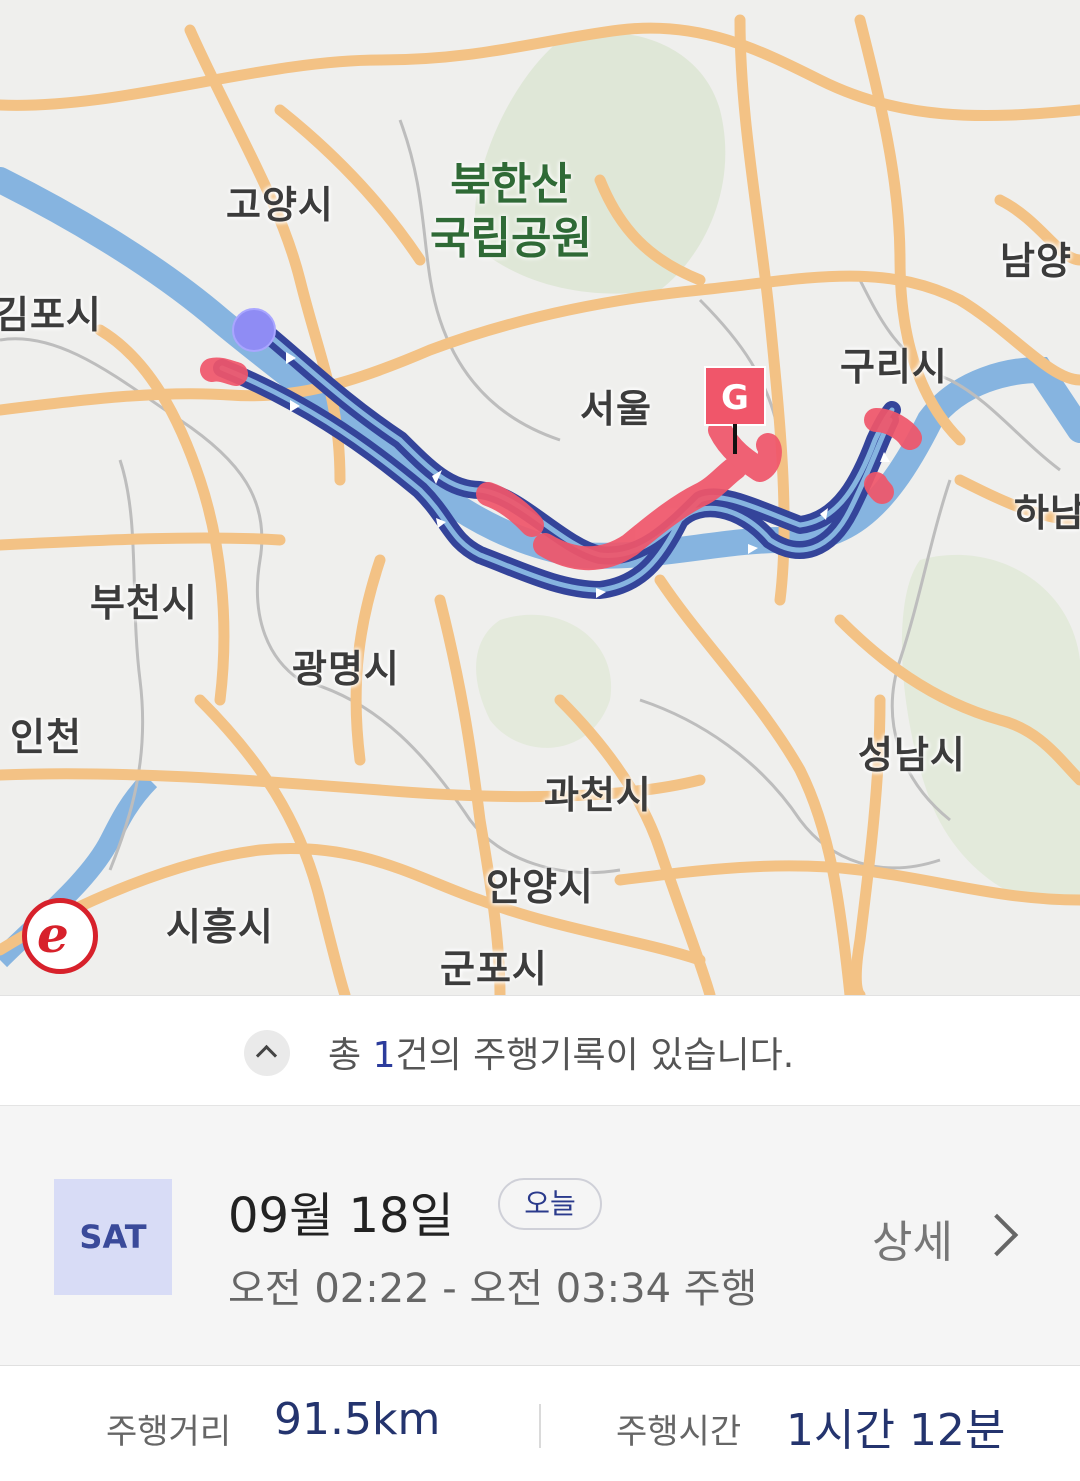 This screenshot has width=1080, height=1481. Describe the element at coordinates (280, 205) in the screenshot. I see `map-label-goyang: 고양시` at that location.